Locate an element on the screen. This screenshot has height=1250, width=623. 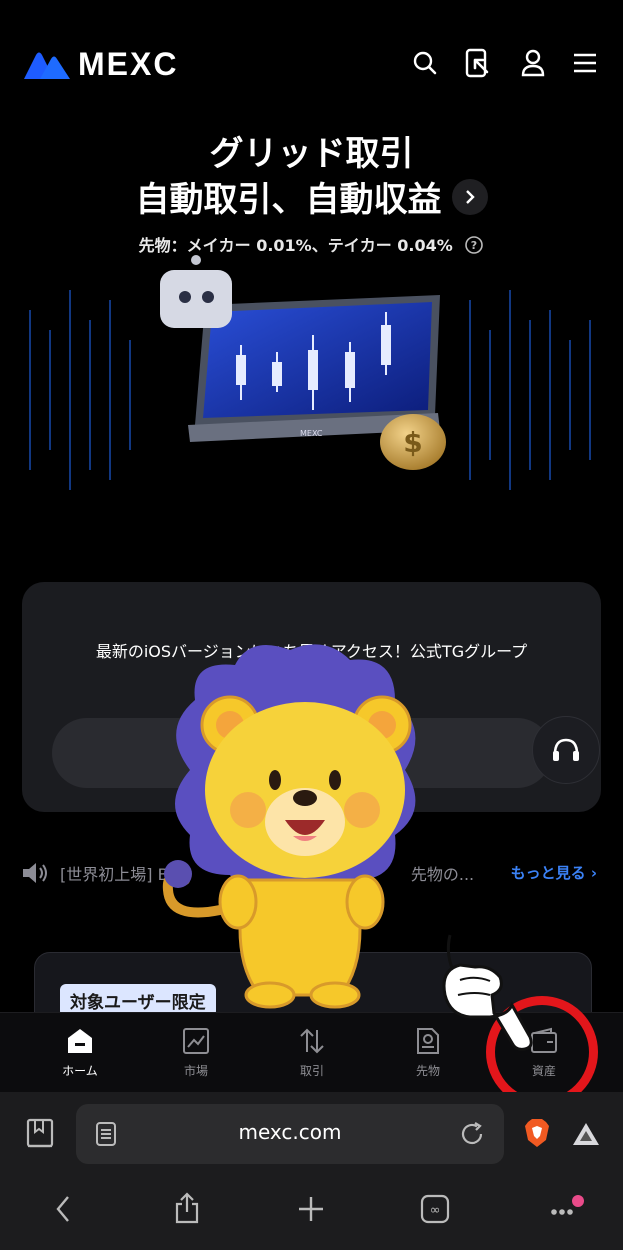
logo-text: MEXC is located at coordinates (128, 64).